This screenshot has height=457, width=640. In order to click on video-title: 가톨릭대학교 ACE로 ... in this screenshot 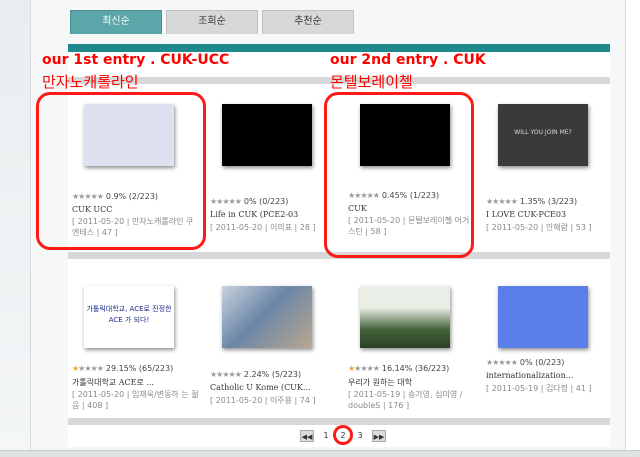, I will do `click(113, 382)`.